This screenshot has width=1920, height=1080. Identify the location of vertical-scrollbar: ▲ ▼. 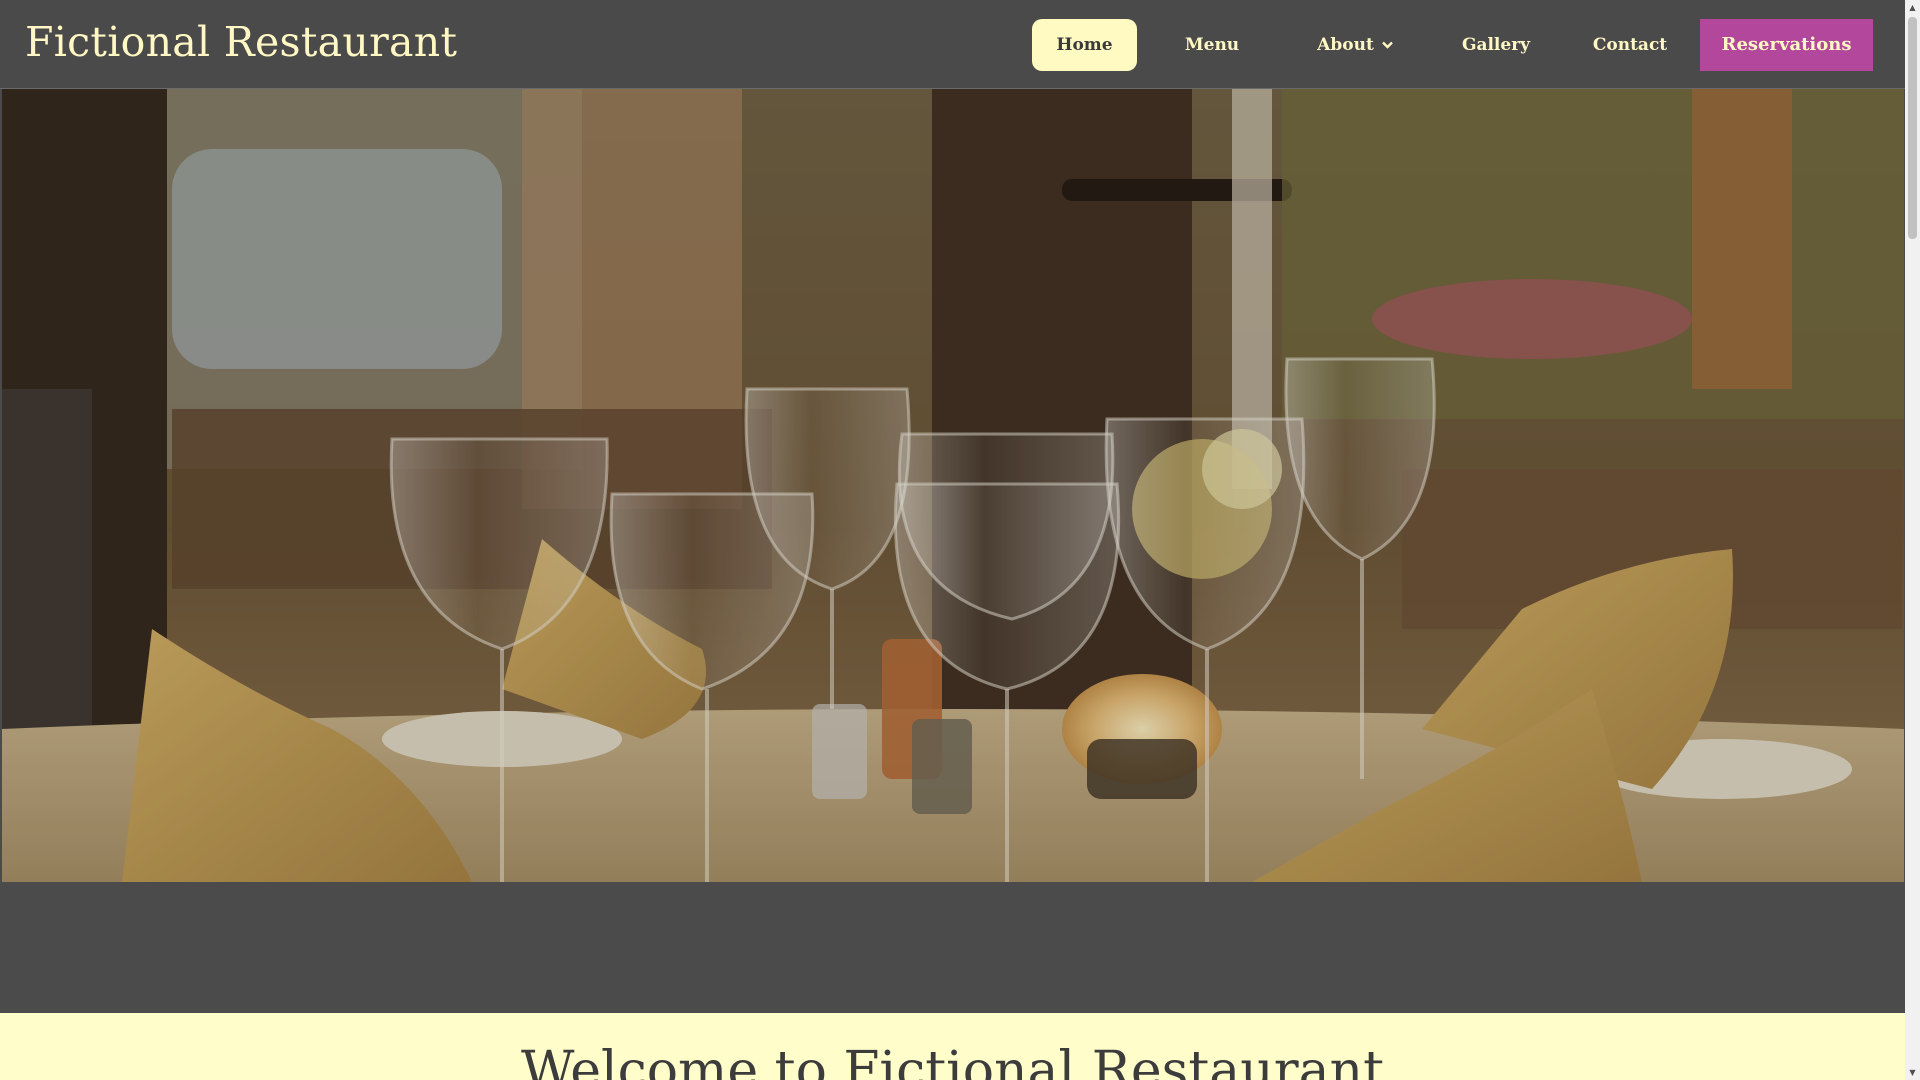
(1912, 540).